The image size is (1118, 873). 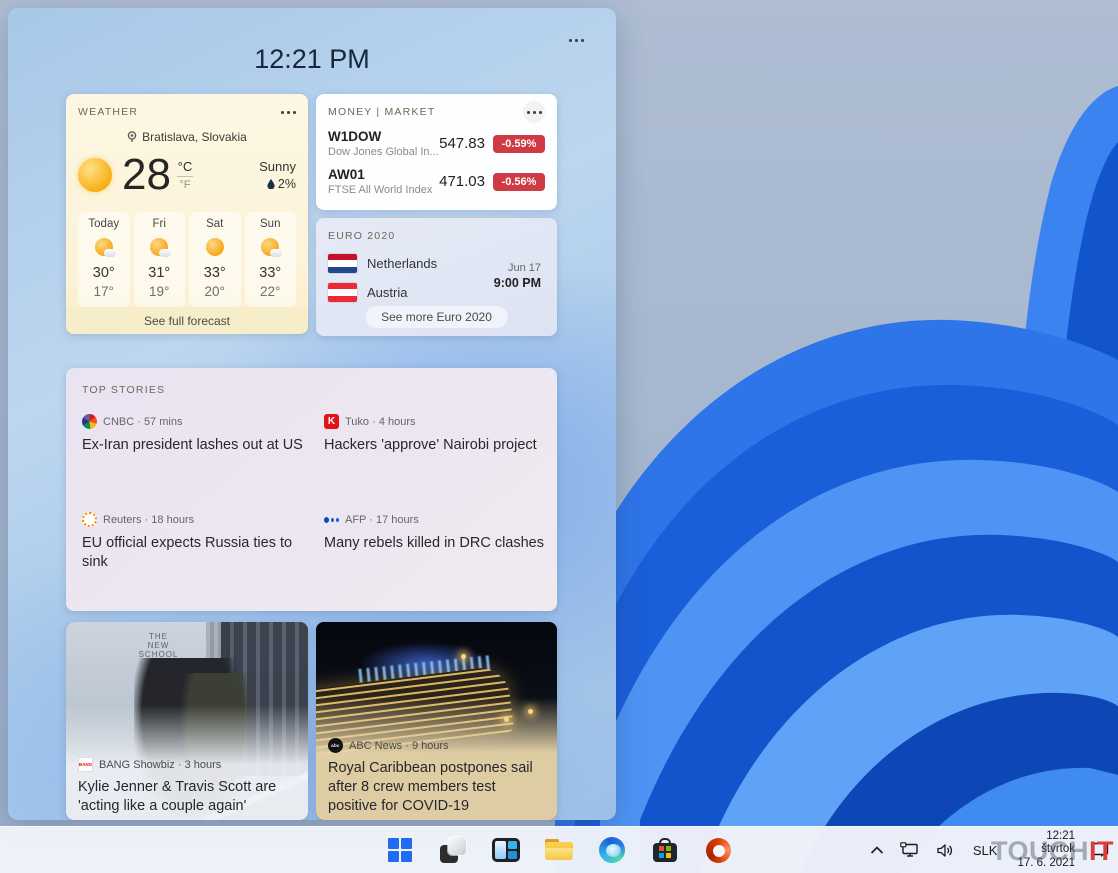 What do you see at coordinates (104, 259) in the screenshot?
I see `forecast-day-today: Today 30° 17°` at bounding box center [104, 259].